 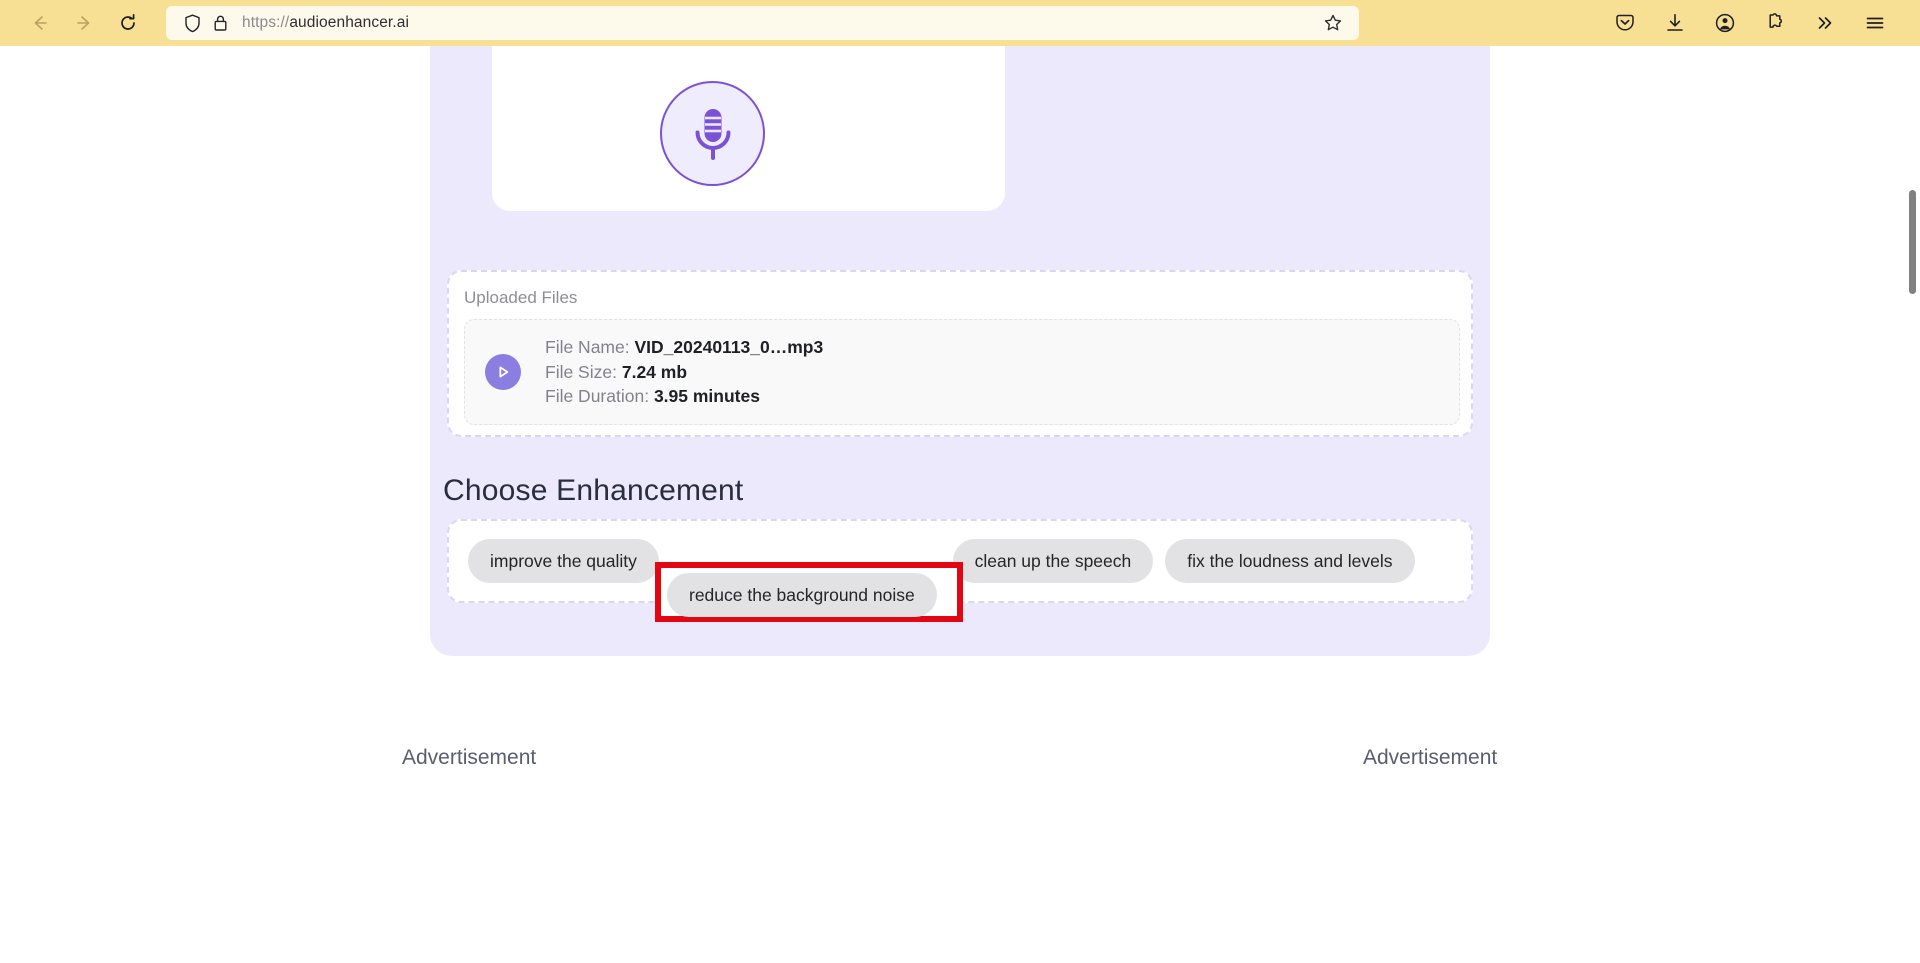 What do you see at coordinates (1725, 23) in the screenshot?
I see `account-icon` at bounding box center [1725, 23].